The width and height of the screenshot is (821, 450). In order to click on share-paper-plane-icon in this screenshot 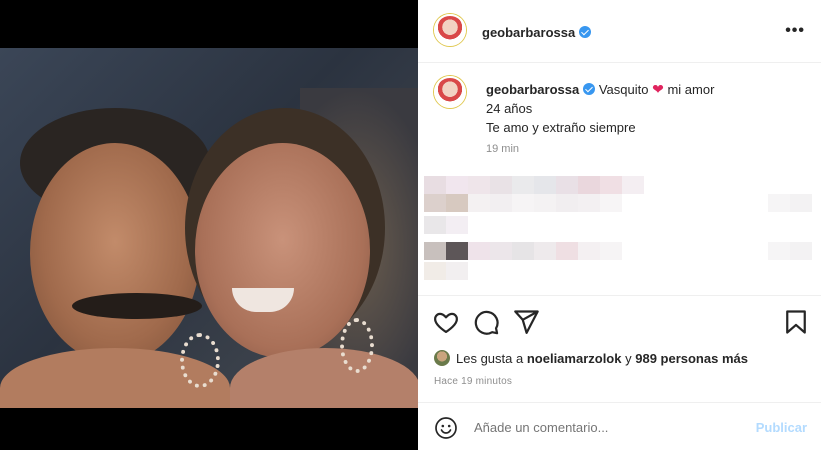, I will do `click(526, 322)`.